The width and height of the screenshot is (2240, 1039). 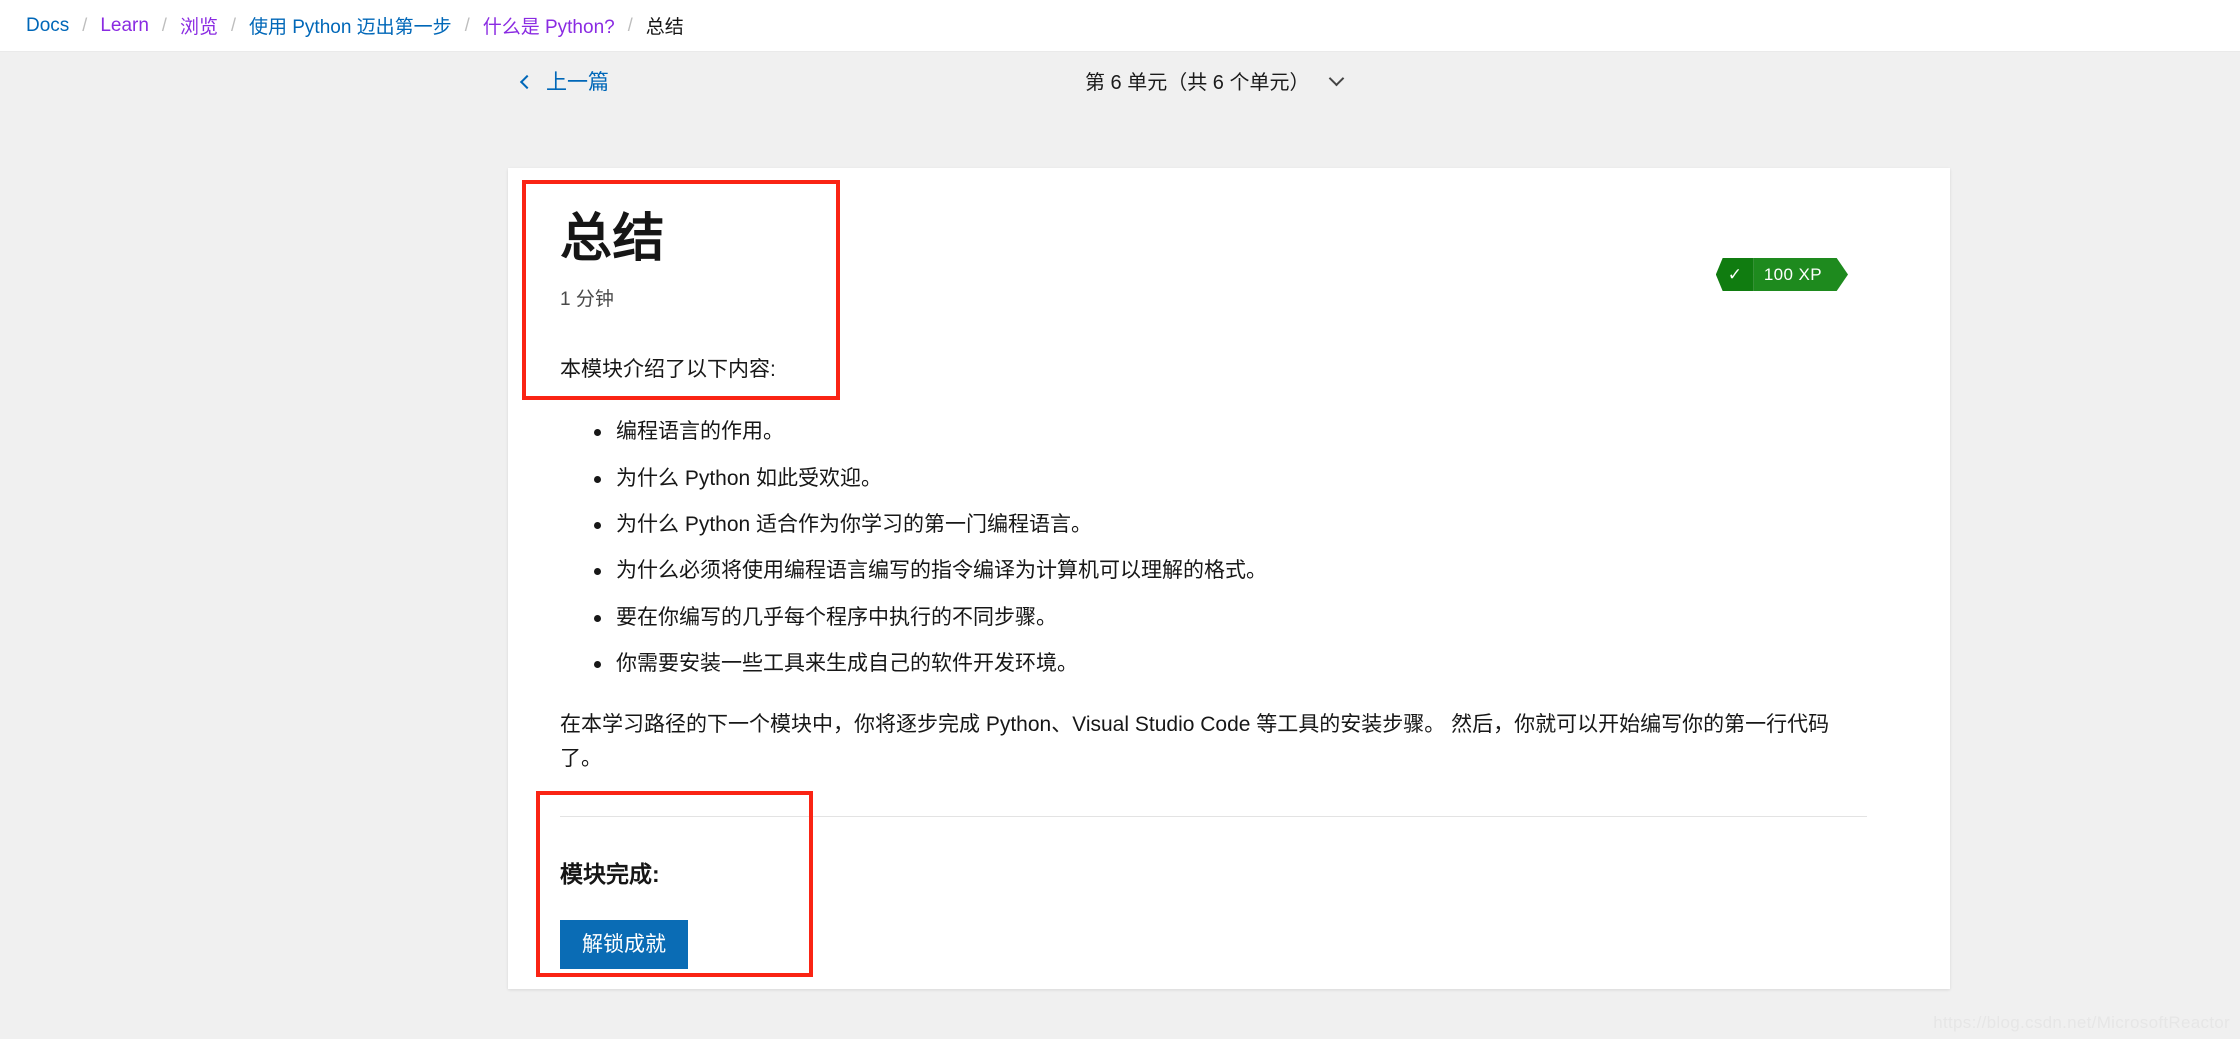 What do you see at coordinates (1734, 274) in the screenshot?
I see `check-icon: ✓` at bounding box center [1734, 274].